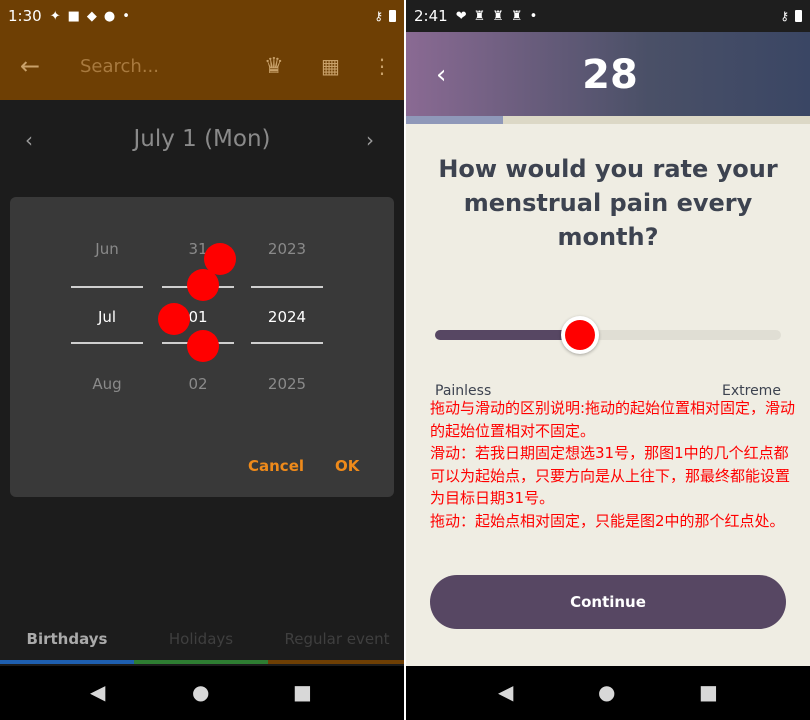 The image size is (810, 720). Describe the element at coordinates (25, 16) in the screenshot. I see `status-time: 1:30` at that location.